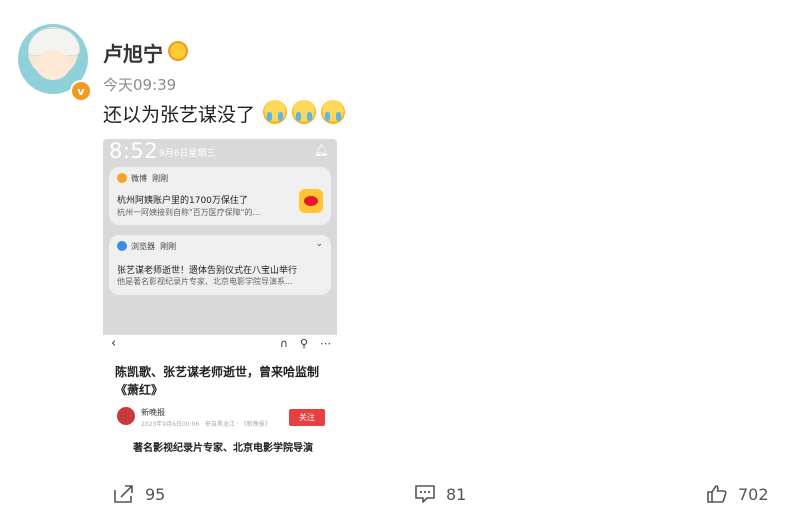 The width and height of the screenshot is (800, 518). Describe the element at coordinates (133, 52) in the screenshot. I see `username: 卢旭宁` at that location.